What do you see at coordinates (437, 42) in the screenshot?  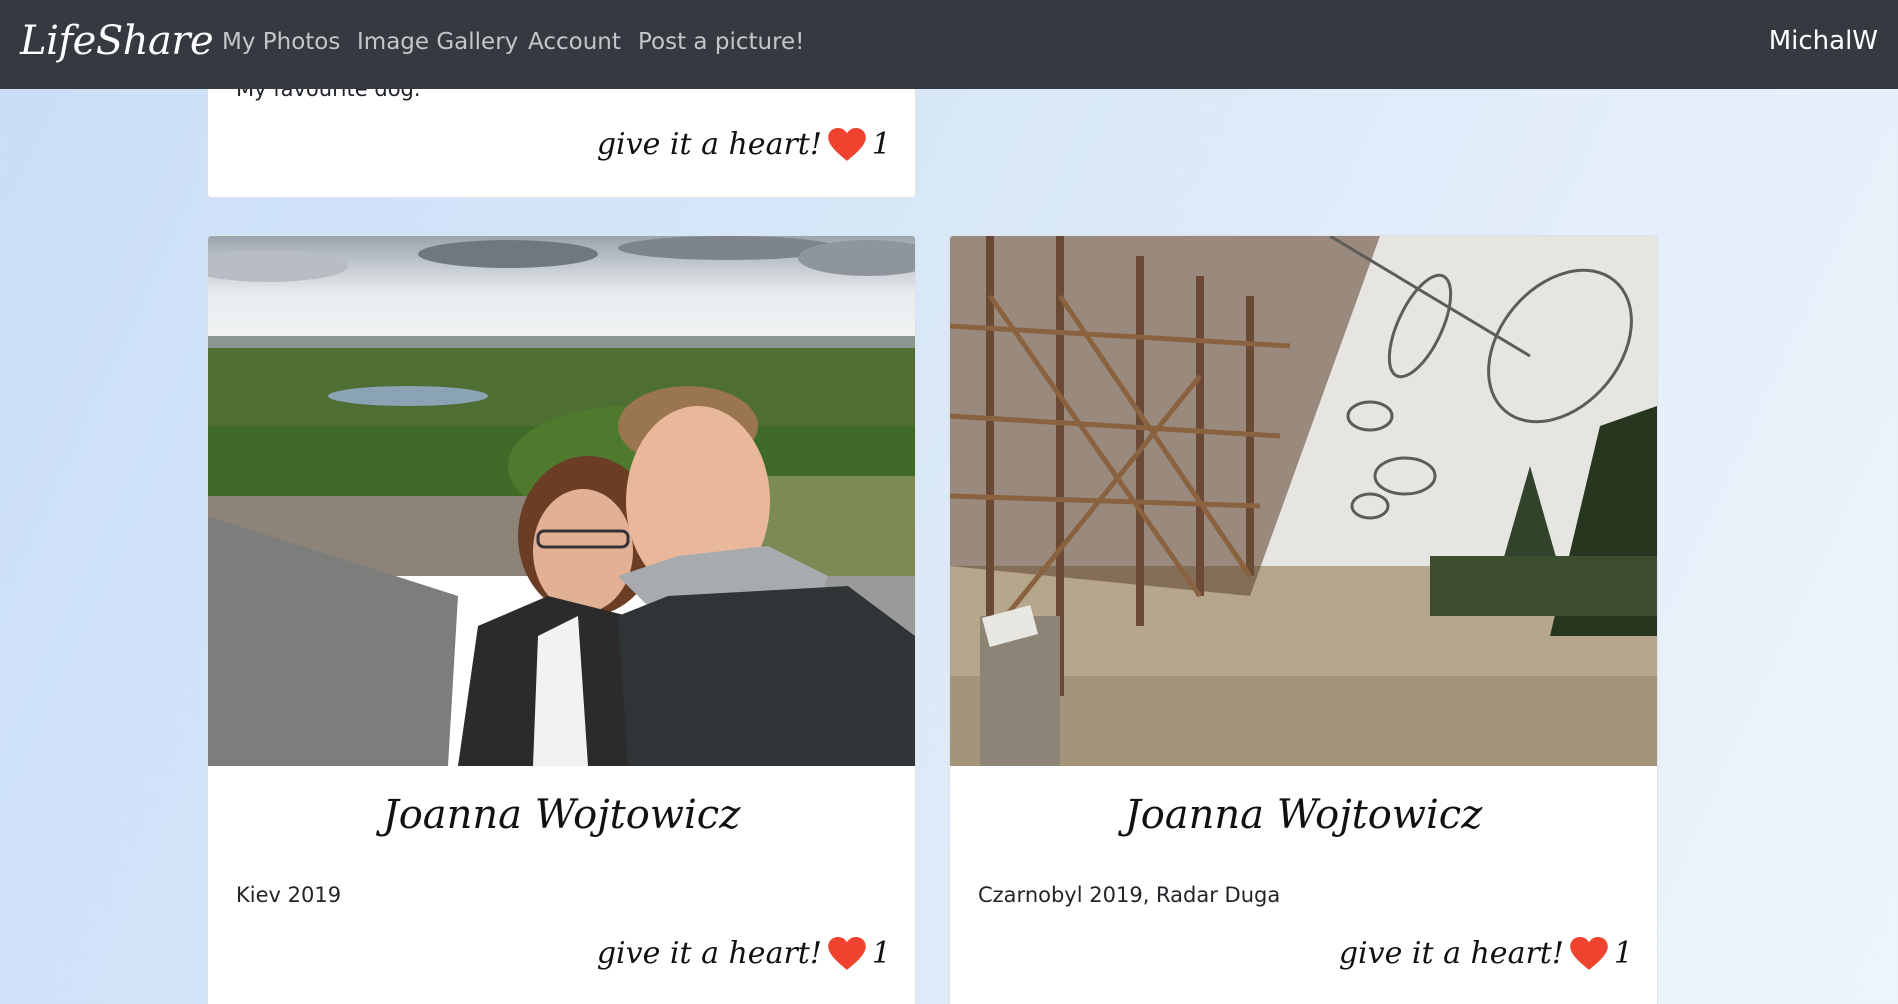 I see `nav-image-gallery: Image Gallery` at bounding box center [437, 42].